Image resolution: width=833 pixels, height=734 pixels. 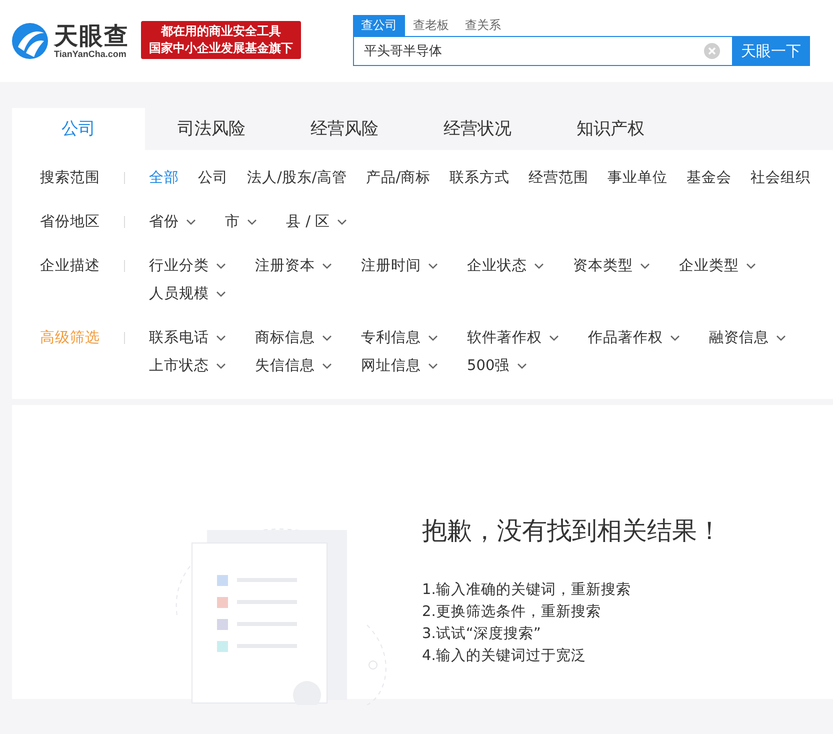 What do you see at coordinates (638, 178) in the screenshot?
I see `filter-option: 事业单位` at bounding box center [638, 178].